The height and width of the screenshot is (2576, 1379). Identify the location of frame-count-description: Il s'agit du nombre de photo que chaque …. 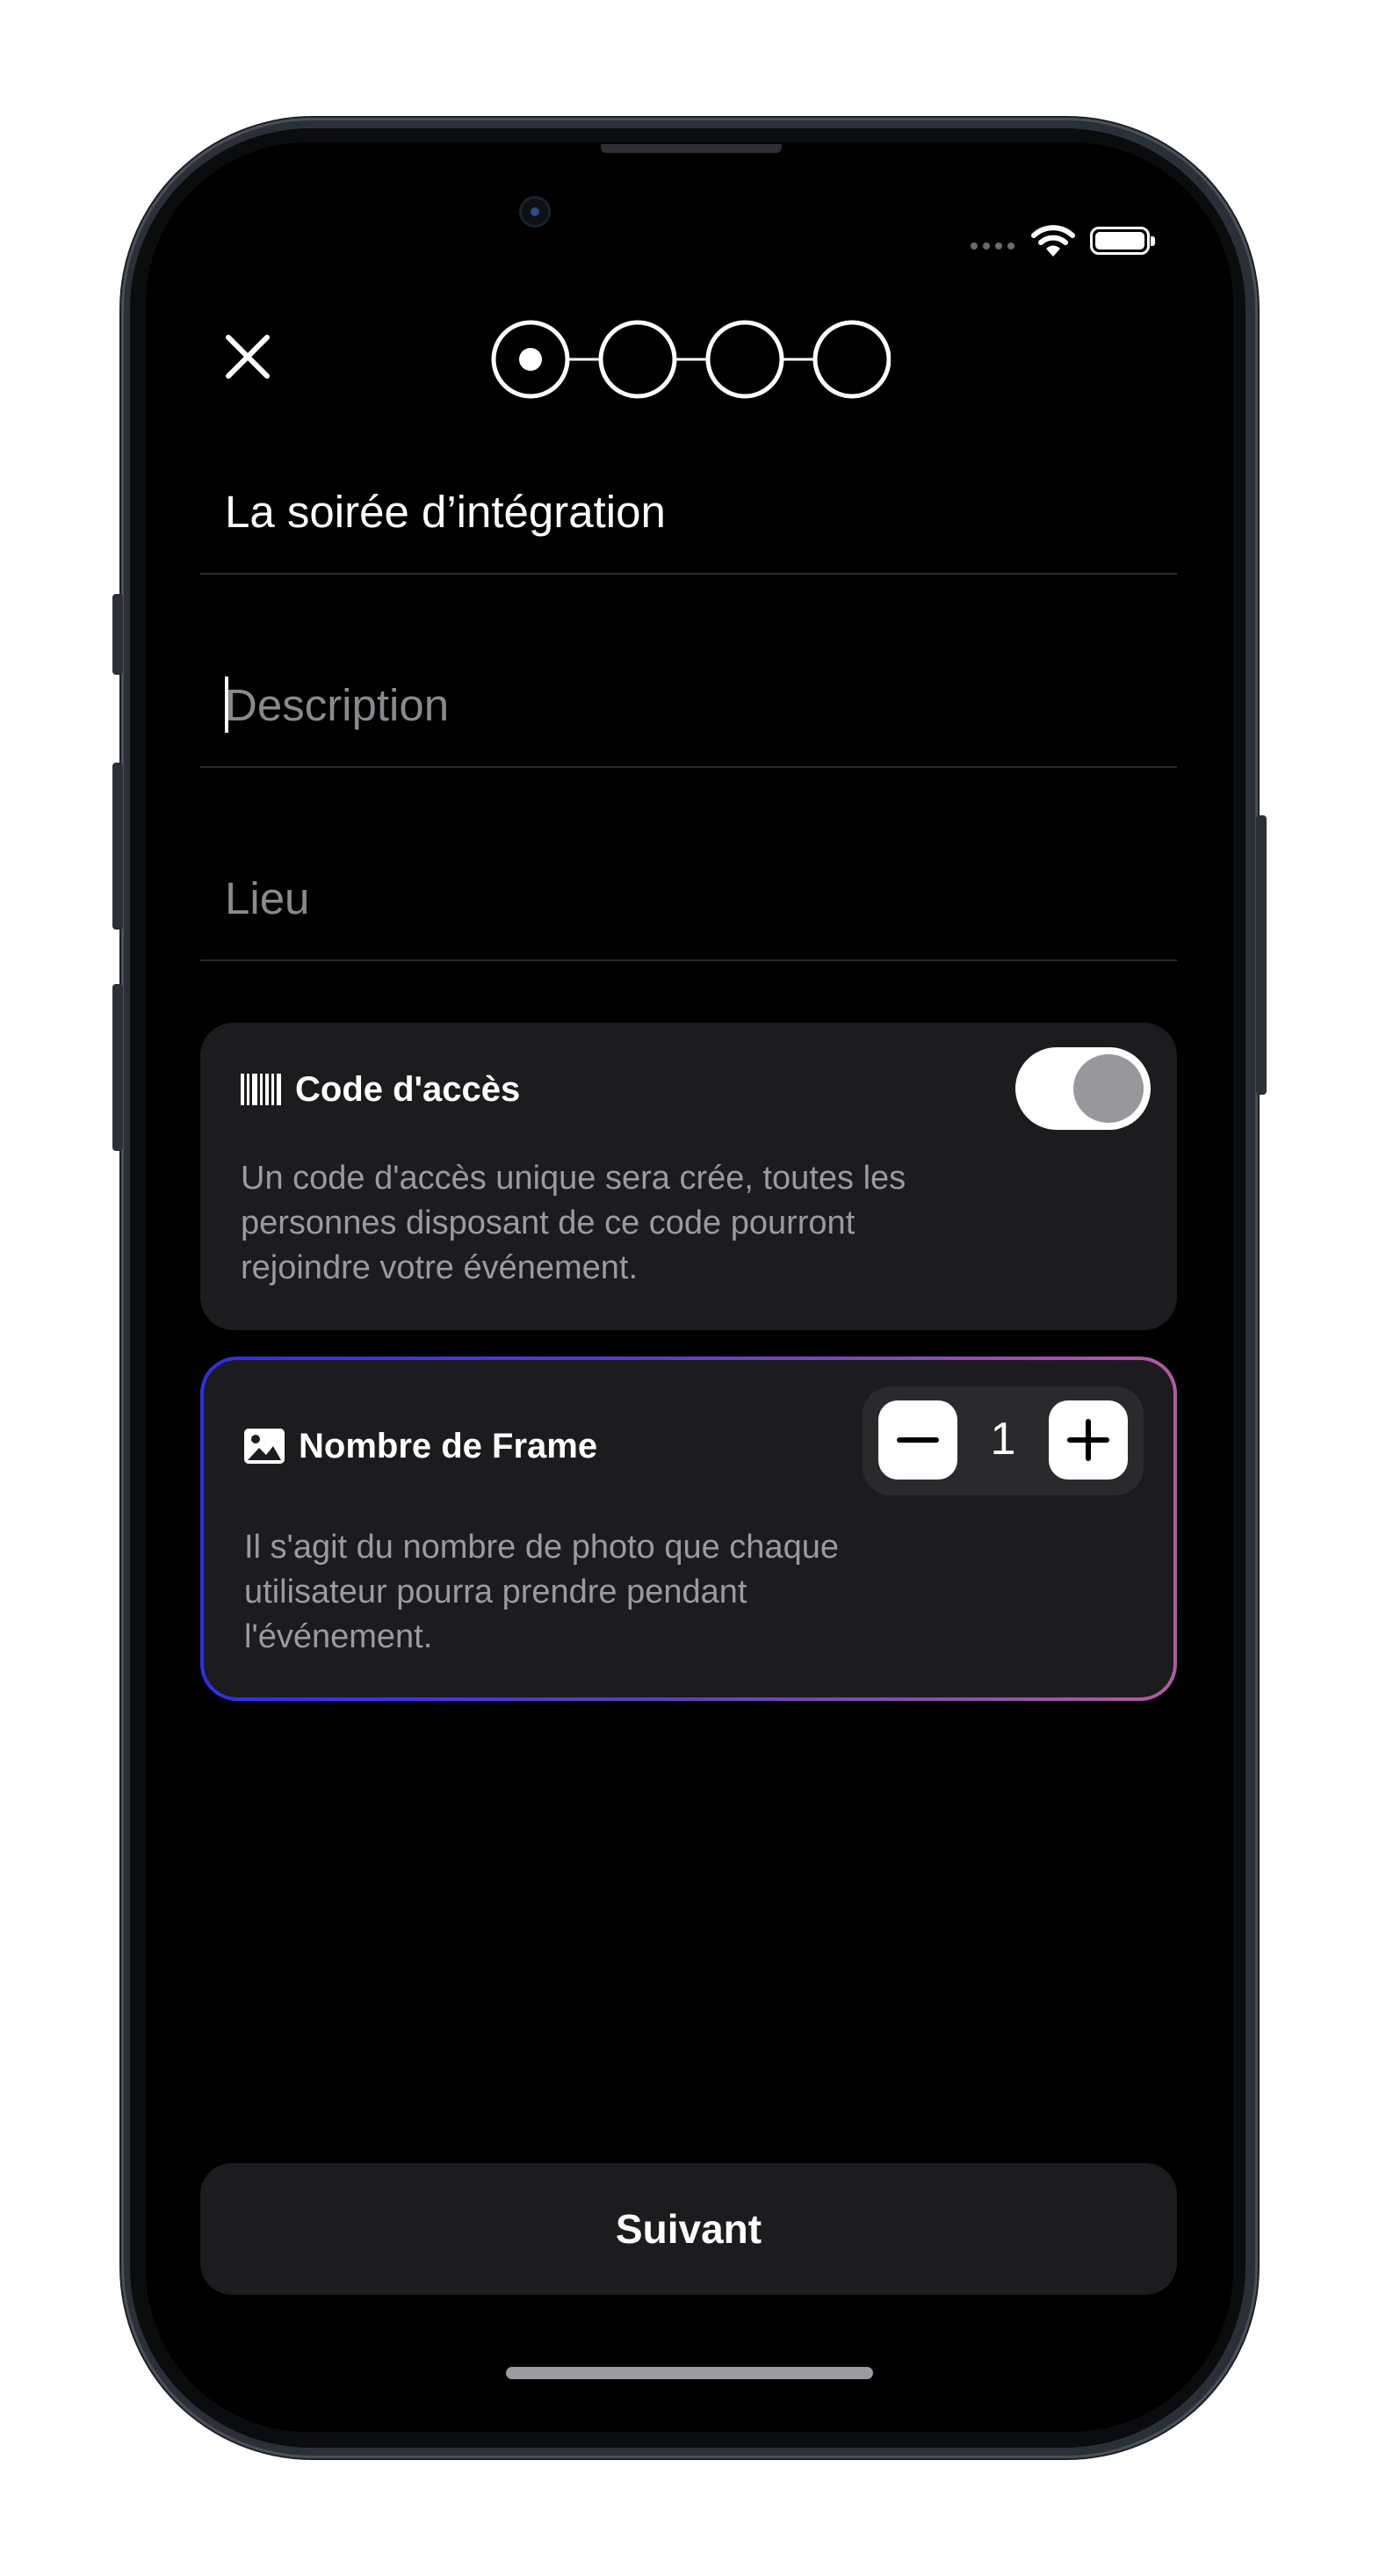
(541, 1592).